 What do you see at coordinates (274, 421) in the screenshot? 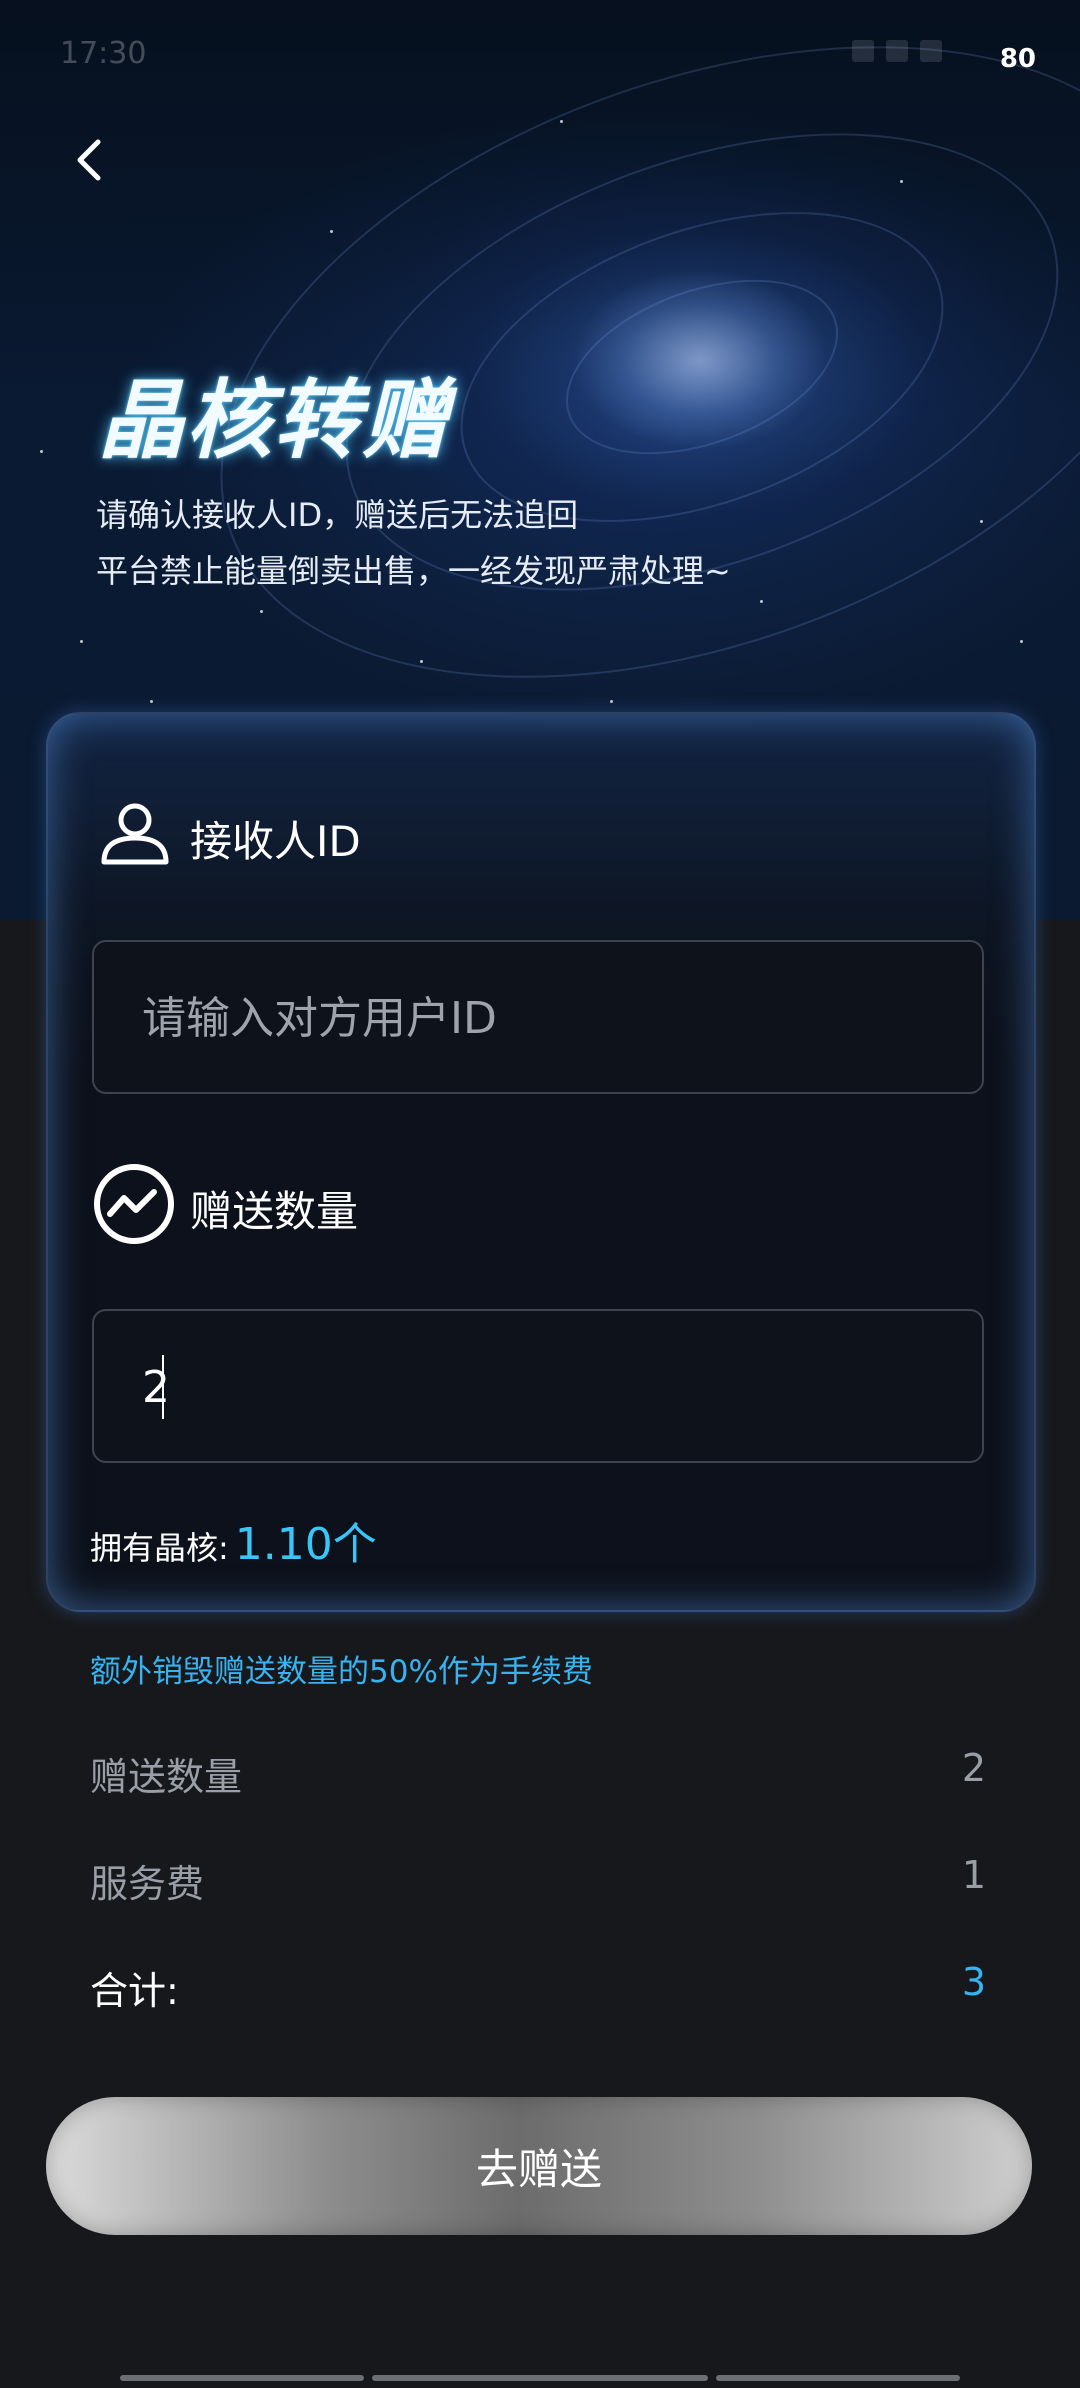
I see `page-title: 晶核转赠` at bounding box center [274, 421].